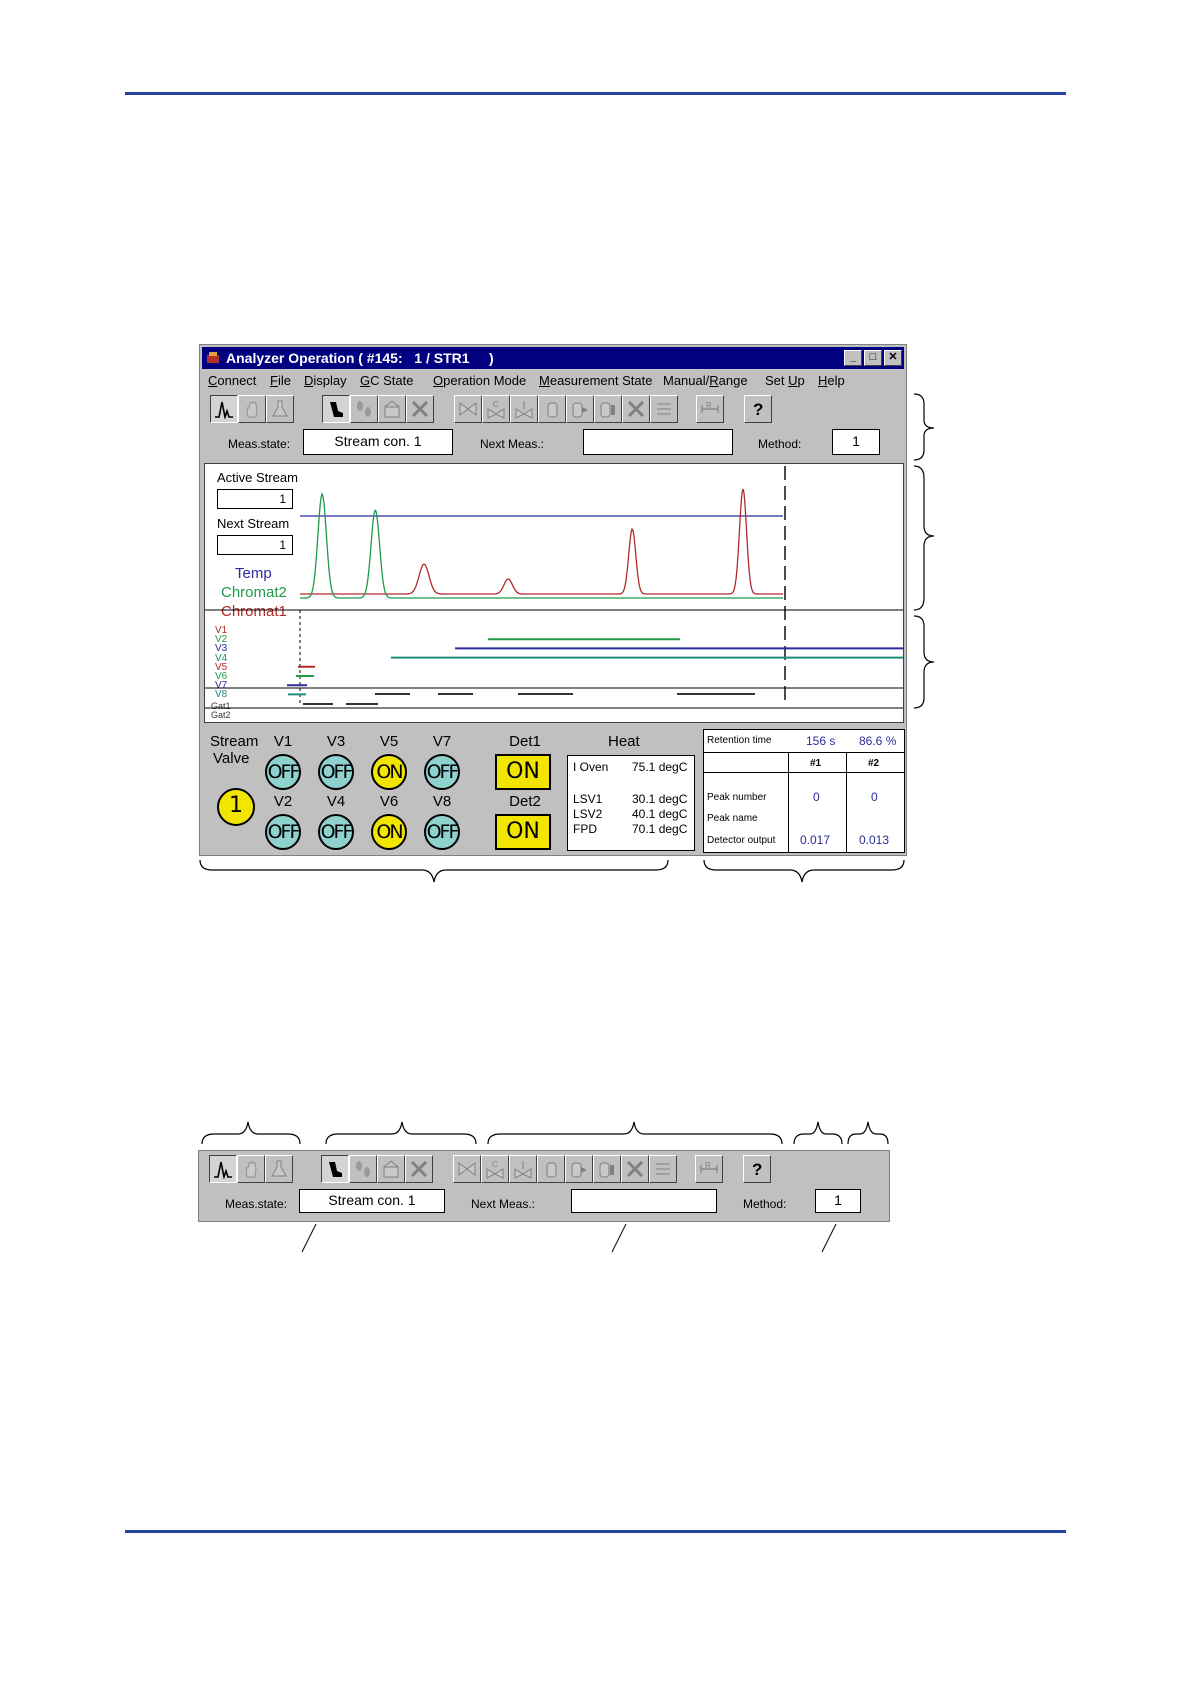  I want to click on valve-label-v5: V5, so click(389, 741).